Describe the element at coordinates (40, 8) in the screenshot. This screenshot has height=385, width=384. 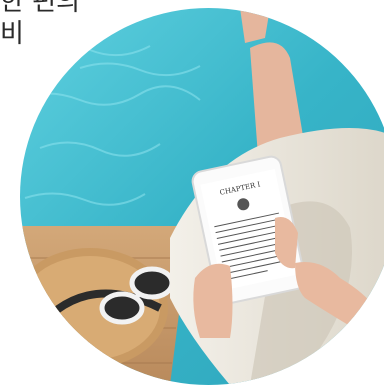
I see `caption-line-1: 한 편의` at that location.